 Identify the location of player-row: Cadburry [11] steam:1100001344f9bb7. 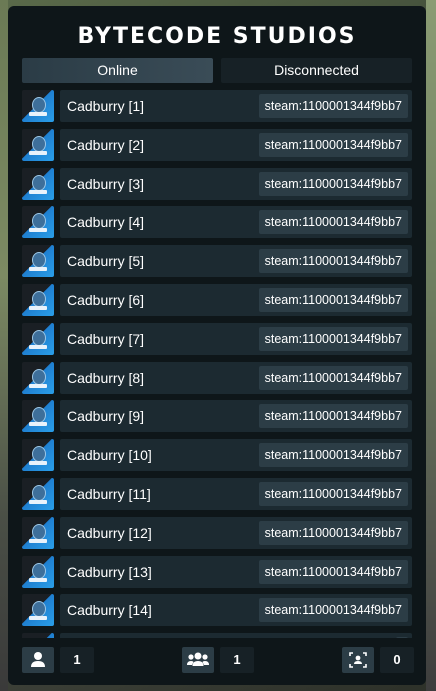
(217, 494).